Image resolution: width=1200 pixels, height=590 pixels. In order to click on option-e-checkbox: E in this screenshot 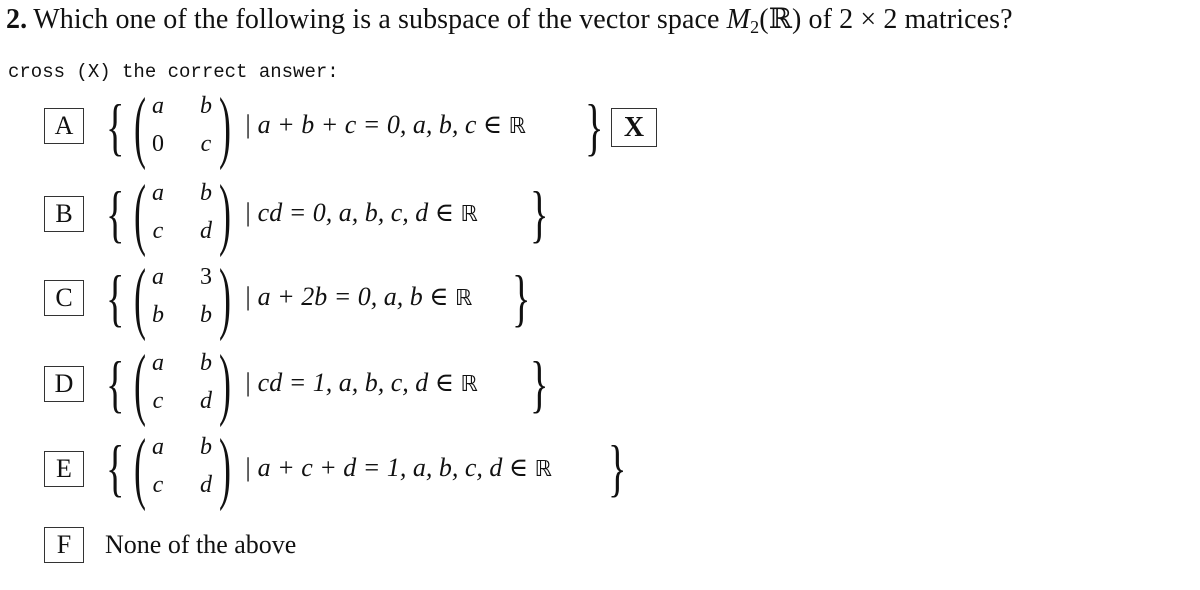, I will do `click(64, 469)`.